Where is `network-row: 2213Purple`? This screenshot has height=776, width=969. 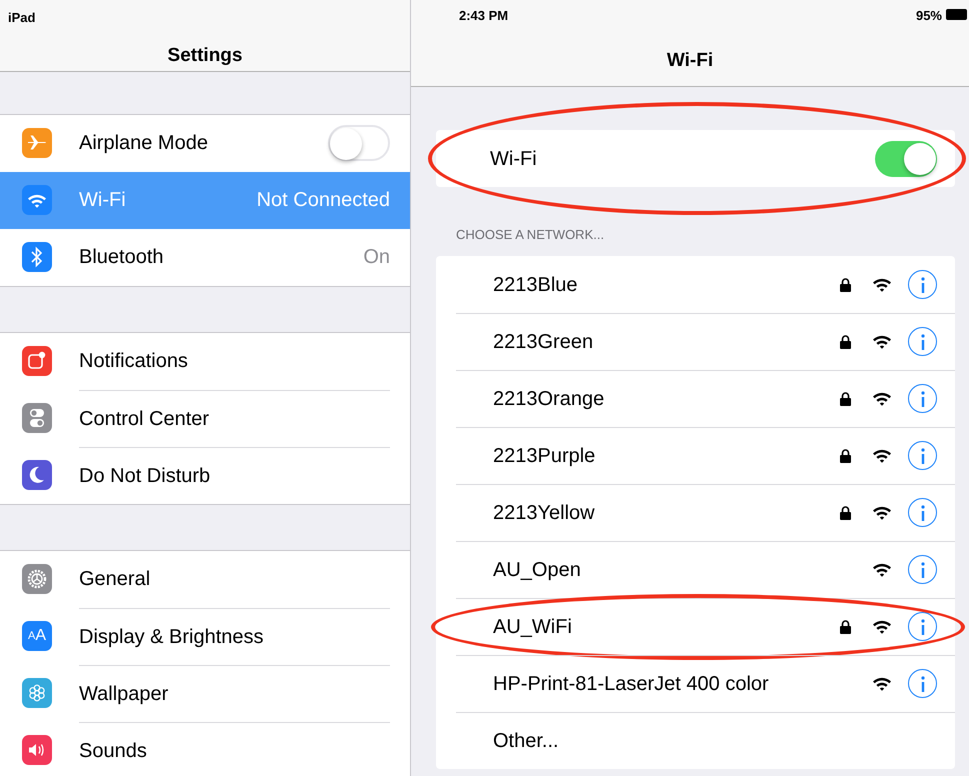
network-row: 2213Purple is located at coordinates (695, 455).